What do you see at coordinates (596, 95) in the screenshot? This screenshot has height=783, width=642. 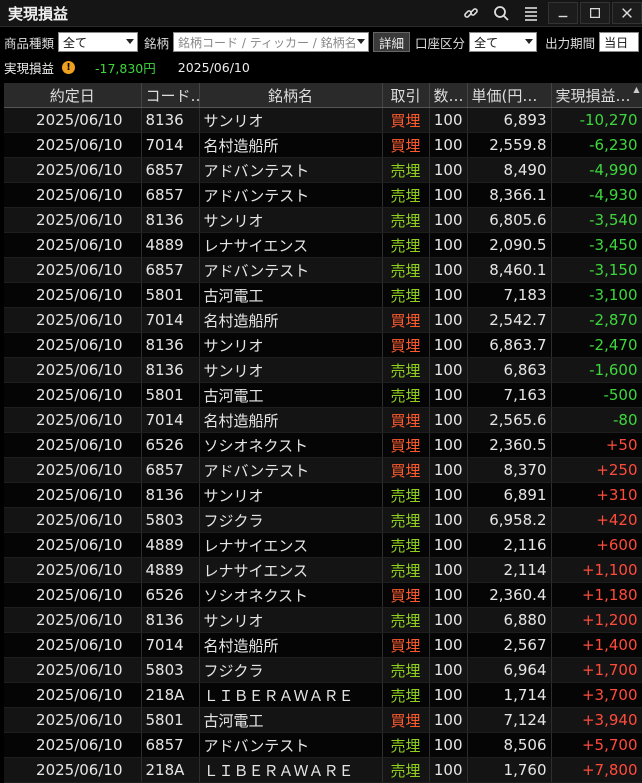 I see `col-header-pl: 実現損益… ▲` at bounding box center [596, 95].